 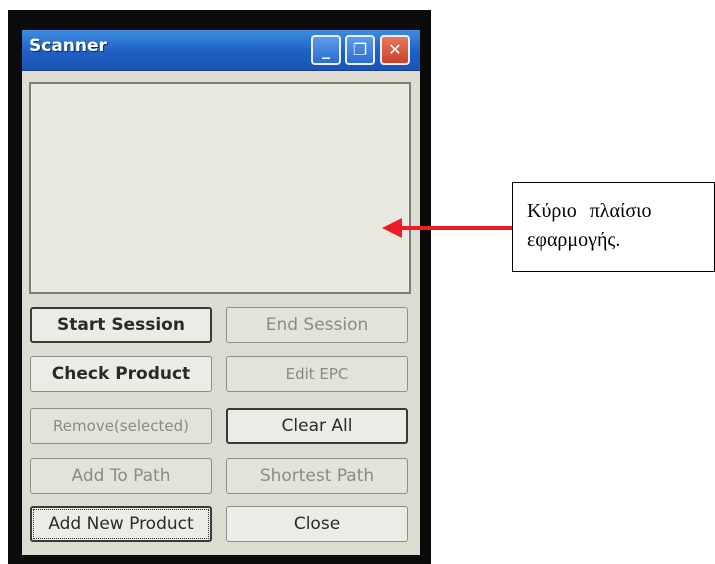 I want to click on annotation-callout: Κύριο πλαίσιο εφαρμογής., so click(x=613, y=227).